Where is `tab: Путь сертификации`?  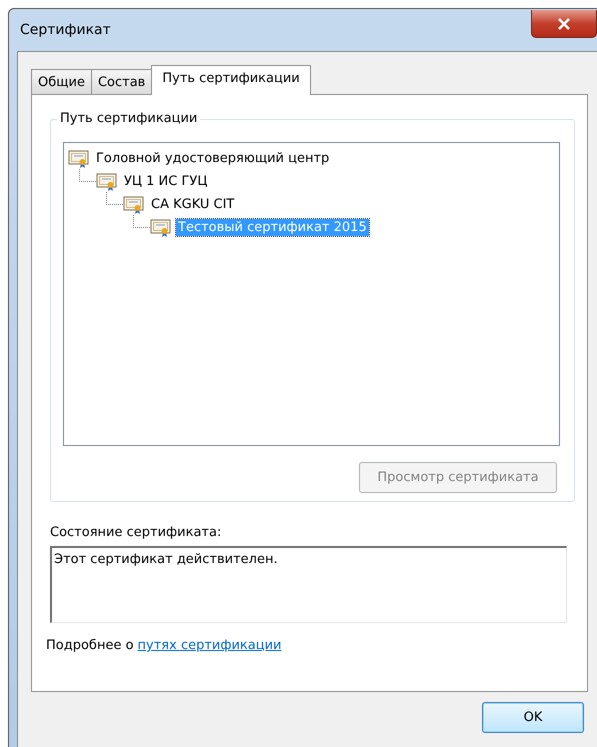
tab: Путь сертификации is located at coordinates (231, 80).